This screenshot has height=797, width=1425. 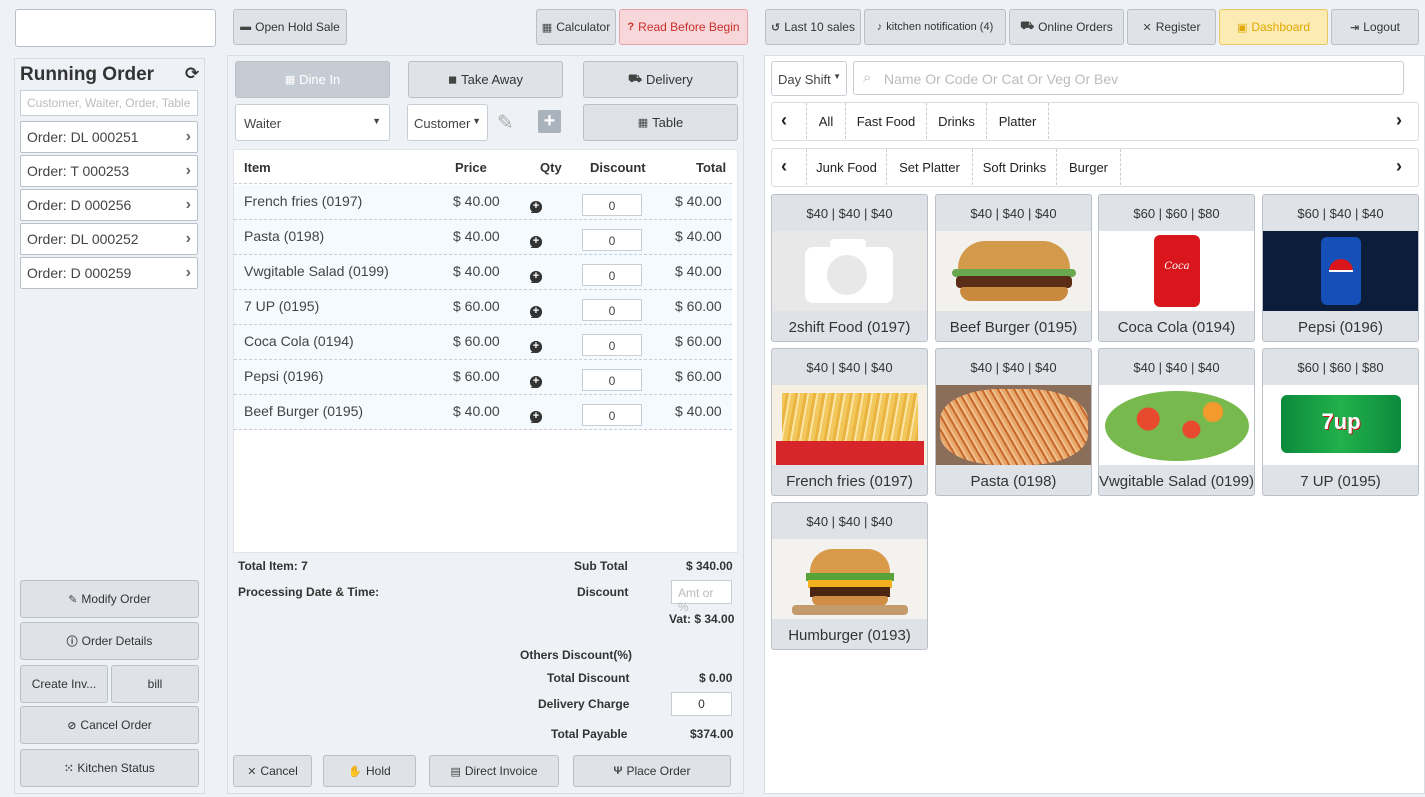 I want to click on product-card: $60 | $60 | $80 Coca Coca Cola (0194), so click(x=1176, y=268).